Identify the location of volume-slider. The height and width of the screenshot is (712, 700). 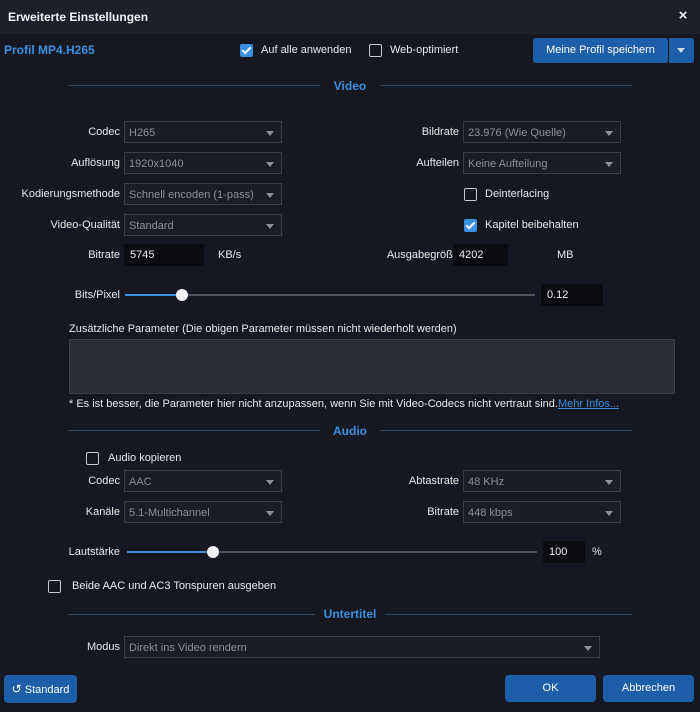
(332, 552).